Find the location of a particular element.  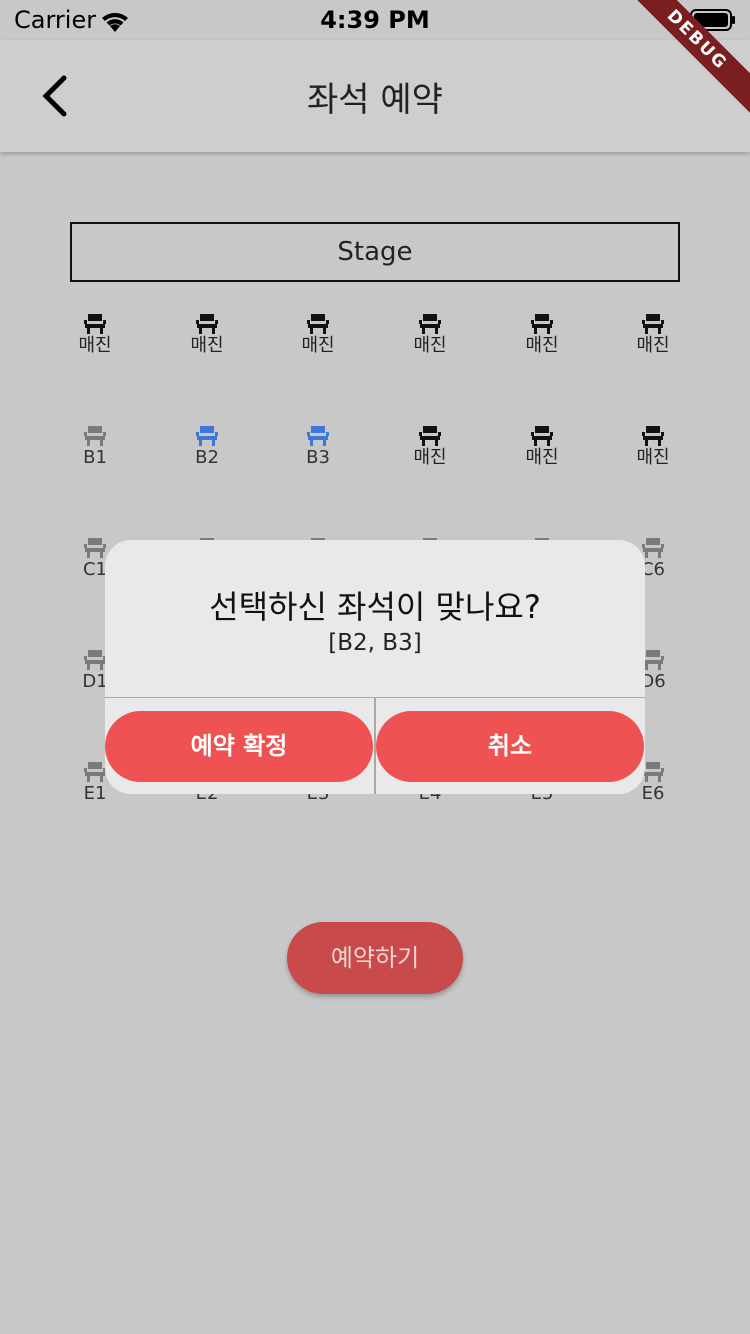

seat-B4: 매진 is located at coordinates (430, 455).